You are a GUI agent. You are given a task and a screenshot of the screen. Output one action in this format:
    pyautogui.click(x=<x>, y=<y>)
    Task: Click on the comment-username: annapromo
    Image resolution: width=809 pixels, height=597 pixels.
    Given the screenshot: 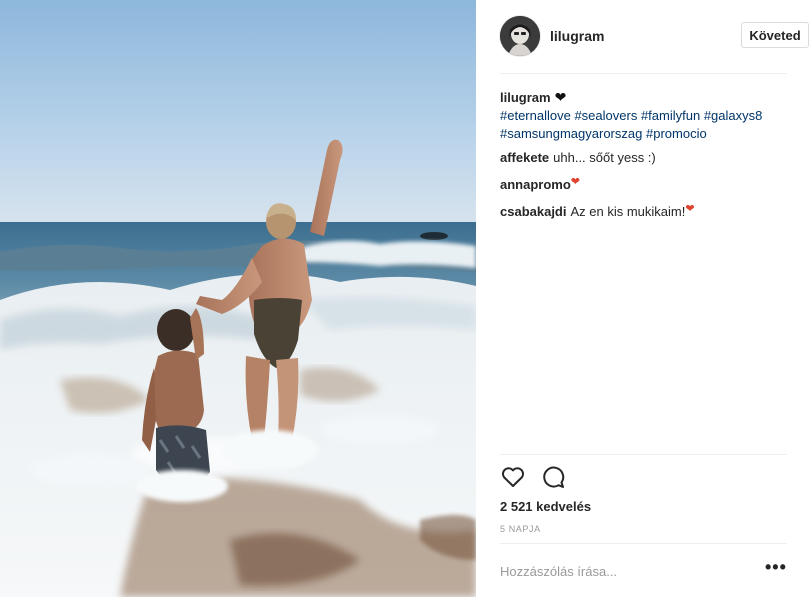 What is the action you would take?
    pyautogui.click(x=535, y=184)
    